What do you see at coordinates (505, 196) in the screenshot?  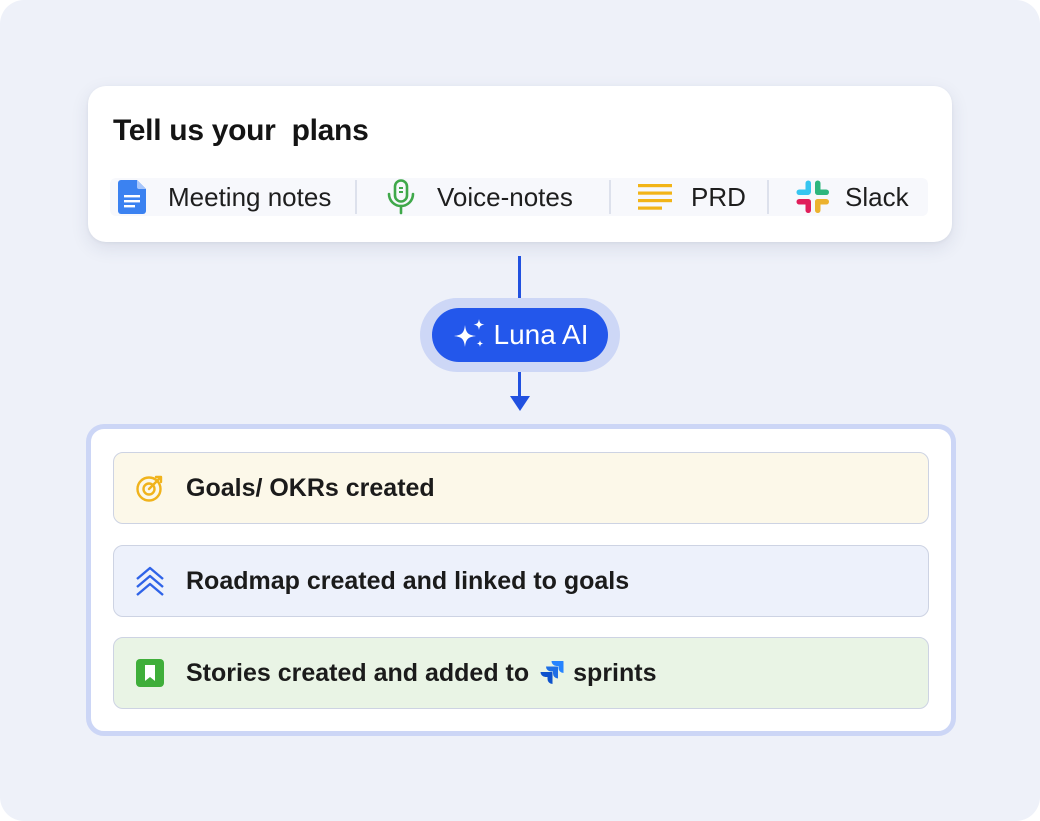 I see `source-label: Voice-notes` at bounding box center [505, 196].